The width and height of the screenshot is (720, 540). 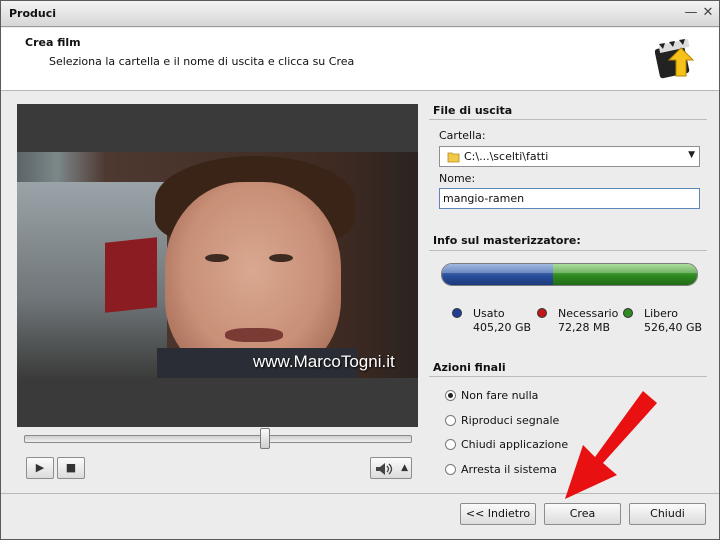 What do you see at coordinates (53, 42) in the screenshot?
I see `step-title: Crea film` at bounding box center [53, 42].